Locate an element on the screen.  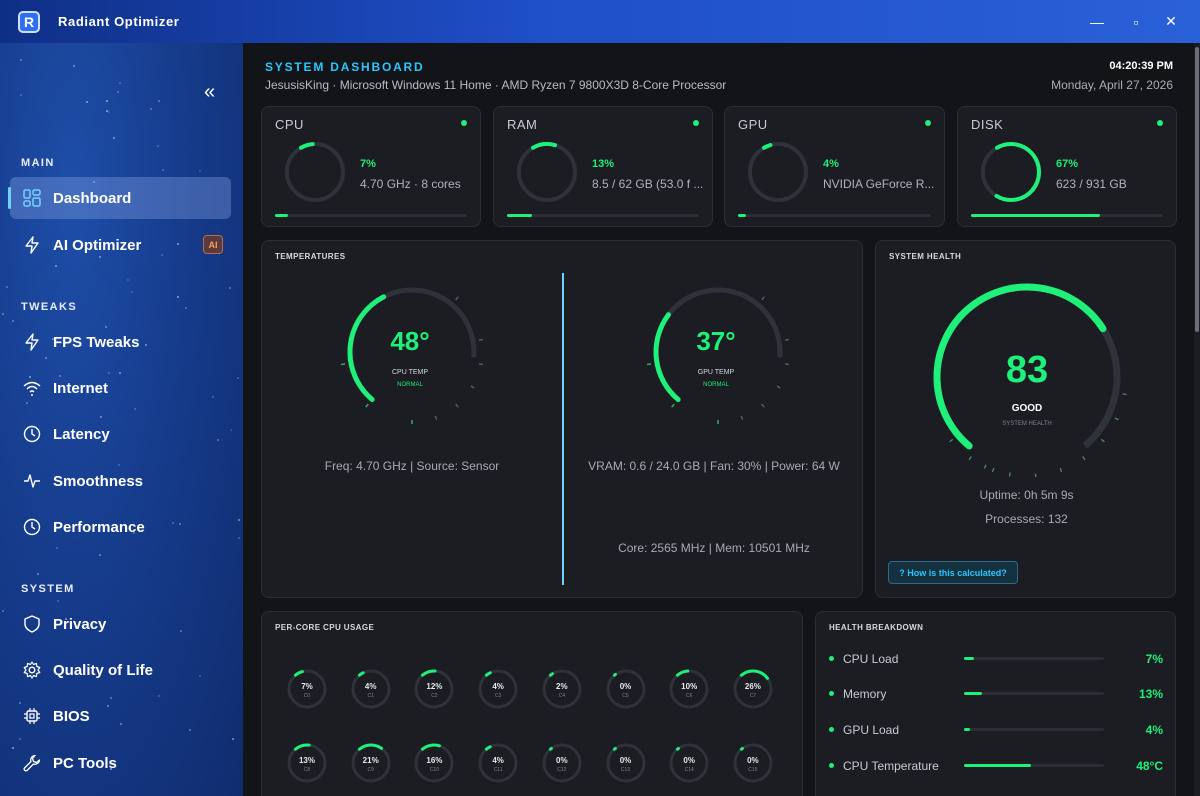
sidebar-item-latency: Latency is located at coordinates (120, 434).